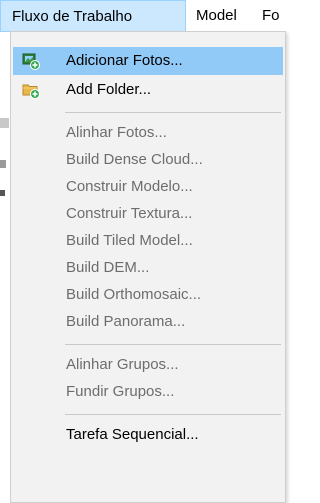  I want to click on add-folder-icon, so click(31, 90).